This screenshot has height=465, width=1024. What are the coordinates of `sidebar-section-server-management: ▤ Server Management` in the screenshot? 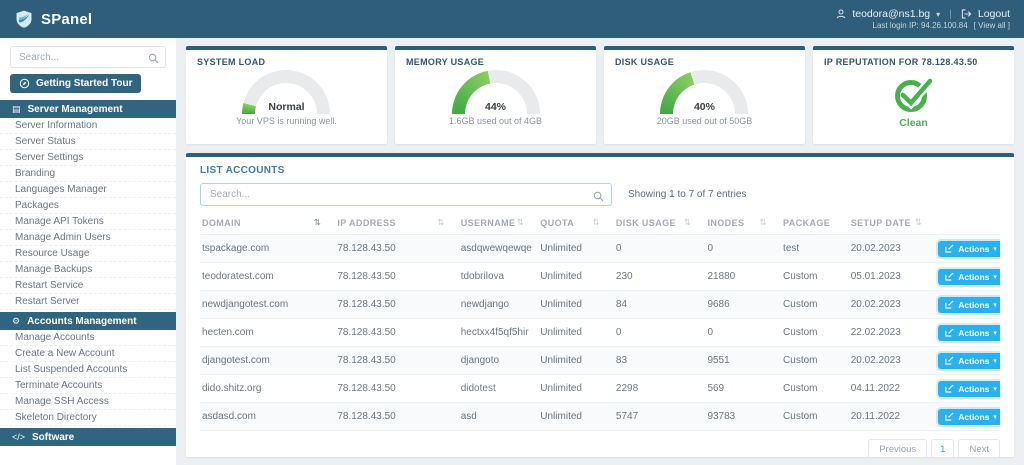 It's located at (88, 109).